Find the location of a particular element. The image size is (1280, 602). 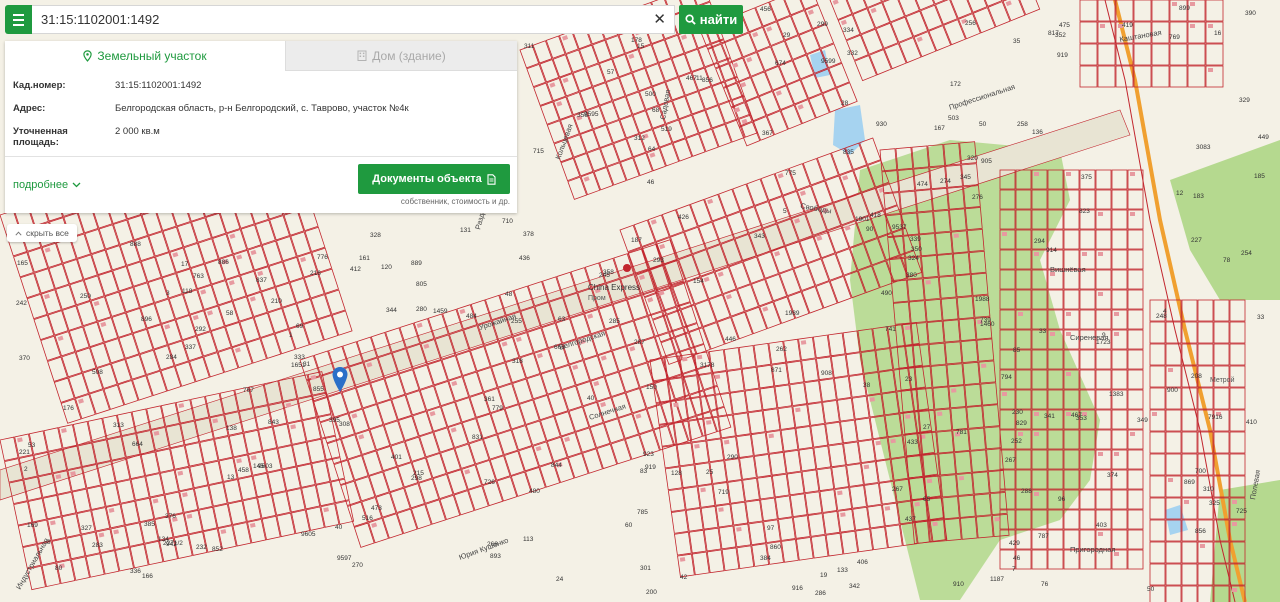

parcel-number: 333 is located at coordinates (299, 357).